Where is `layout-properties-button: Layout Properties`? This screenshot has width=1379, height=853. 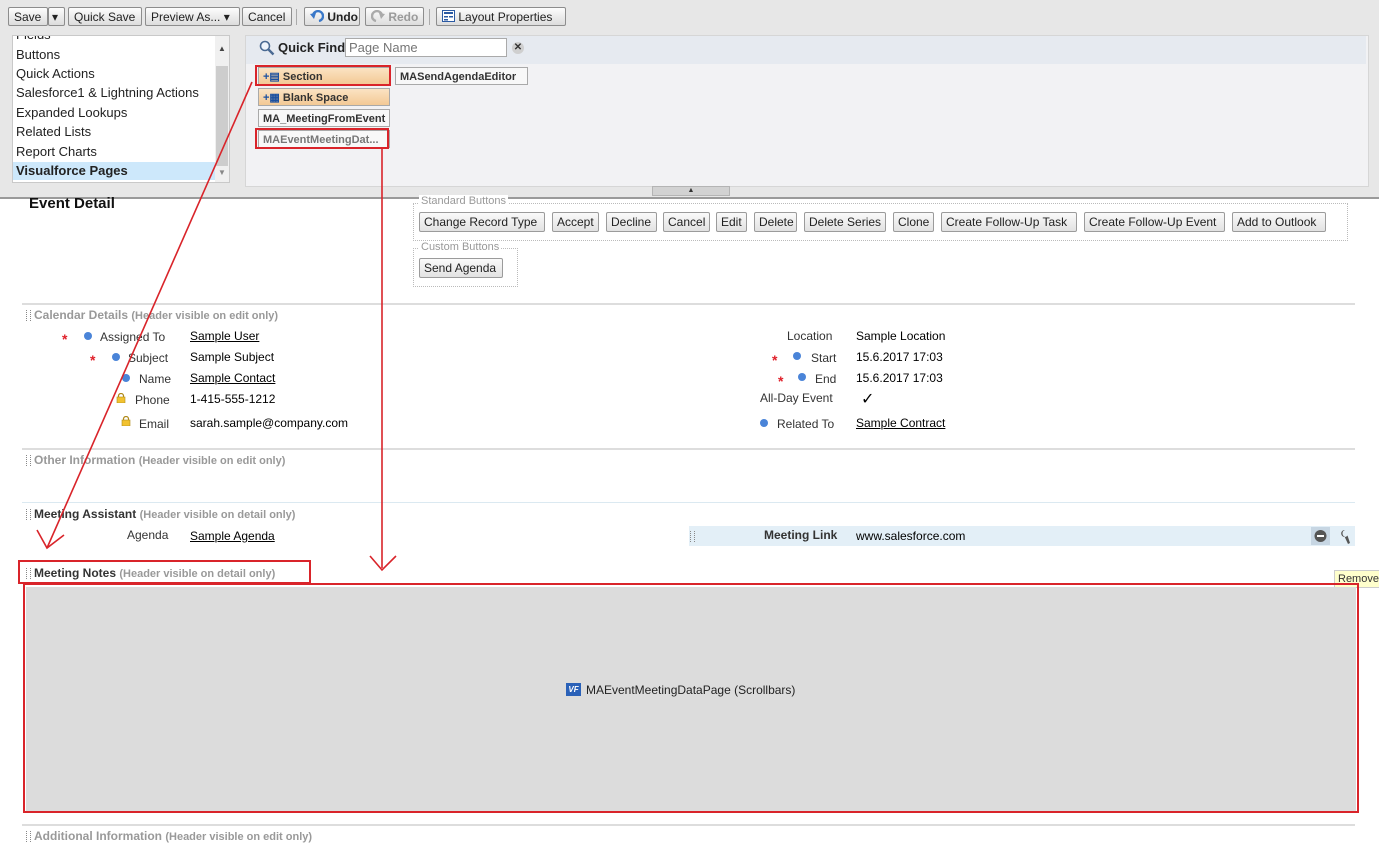 layout-properties-button: Layout Properties is located at coordinates (501, 16).